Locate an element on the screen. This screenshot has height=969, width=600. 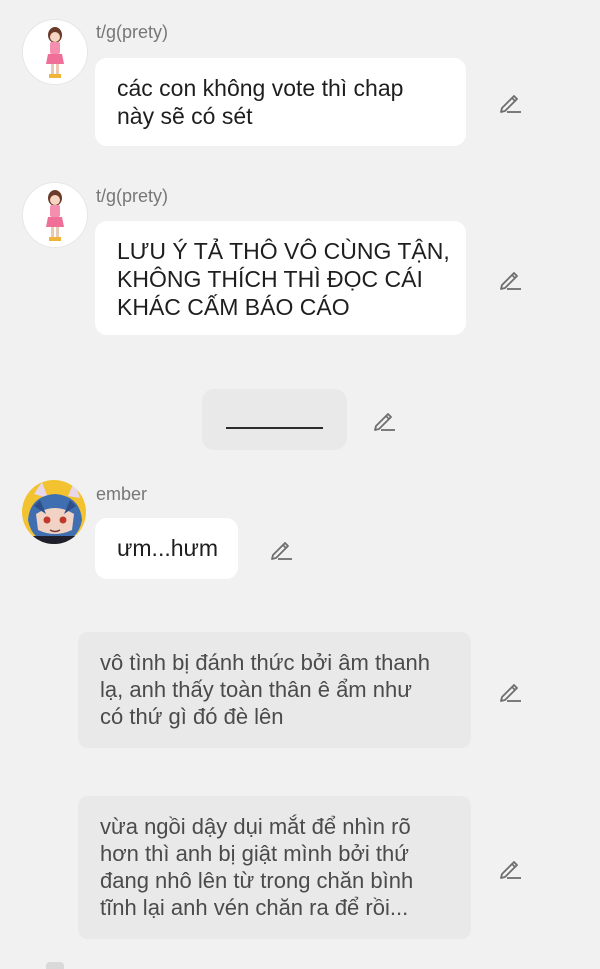
message-line: KHÁC CẤM BÁO CÁO is located at coordinates (233, 307).